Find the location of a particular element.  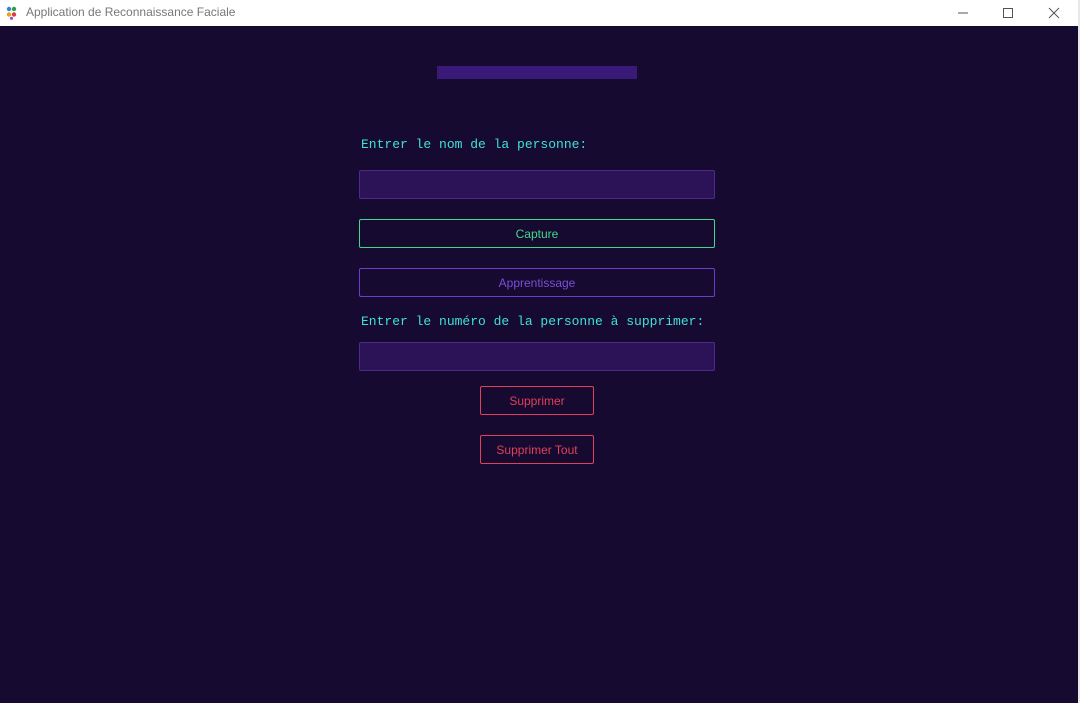

close-icon is located at coordinates (1054, 13).